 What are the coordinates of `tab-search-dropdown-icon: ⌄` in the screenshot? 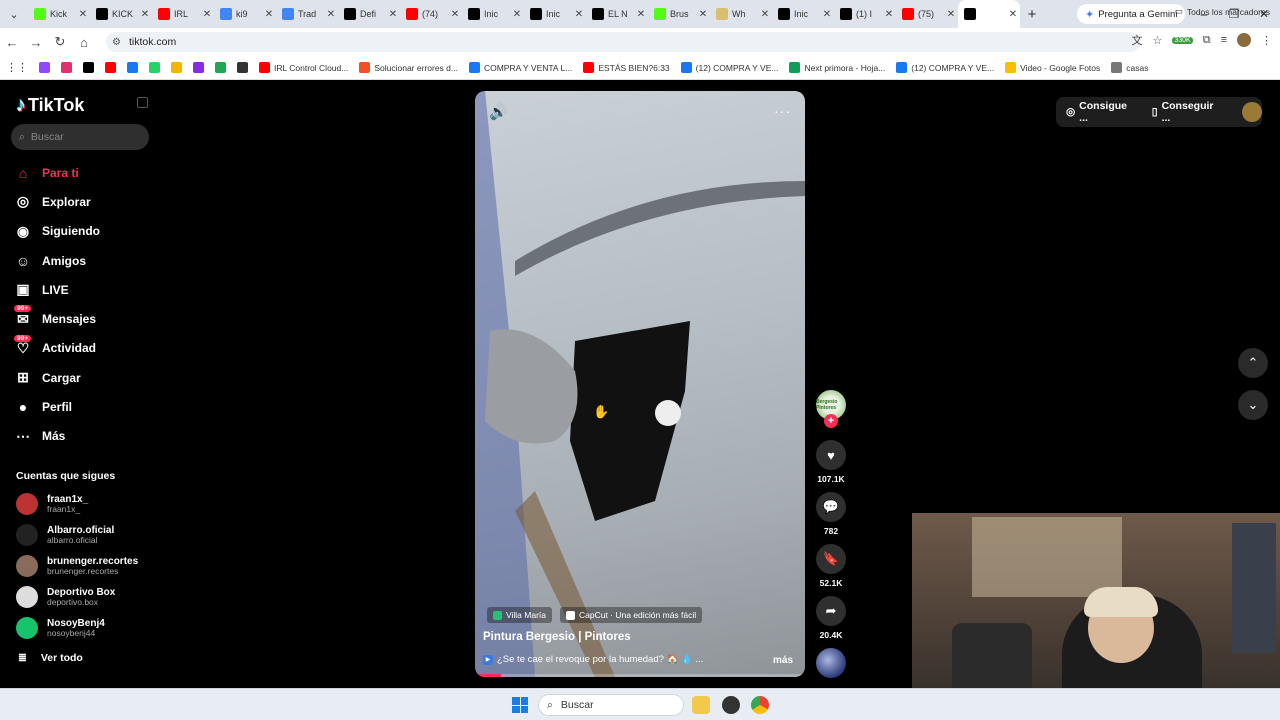 It's located at (14, 14).